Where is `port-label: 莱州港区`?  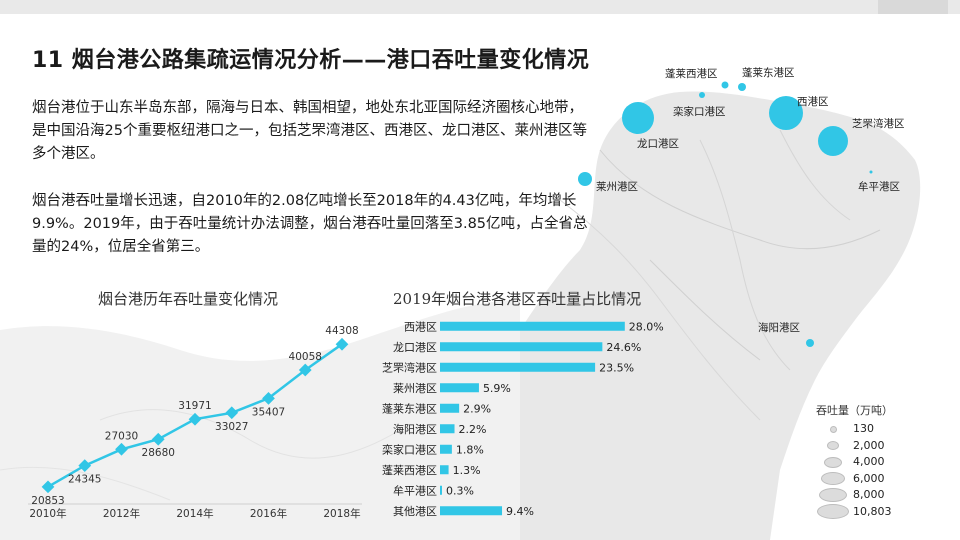
port-label: 莱州港区 is located at coordinates (617, 187).